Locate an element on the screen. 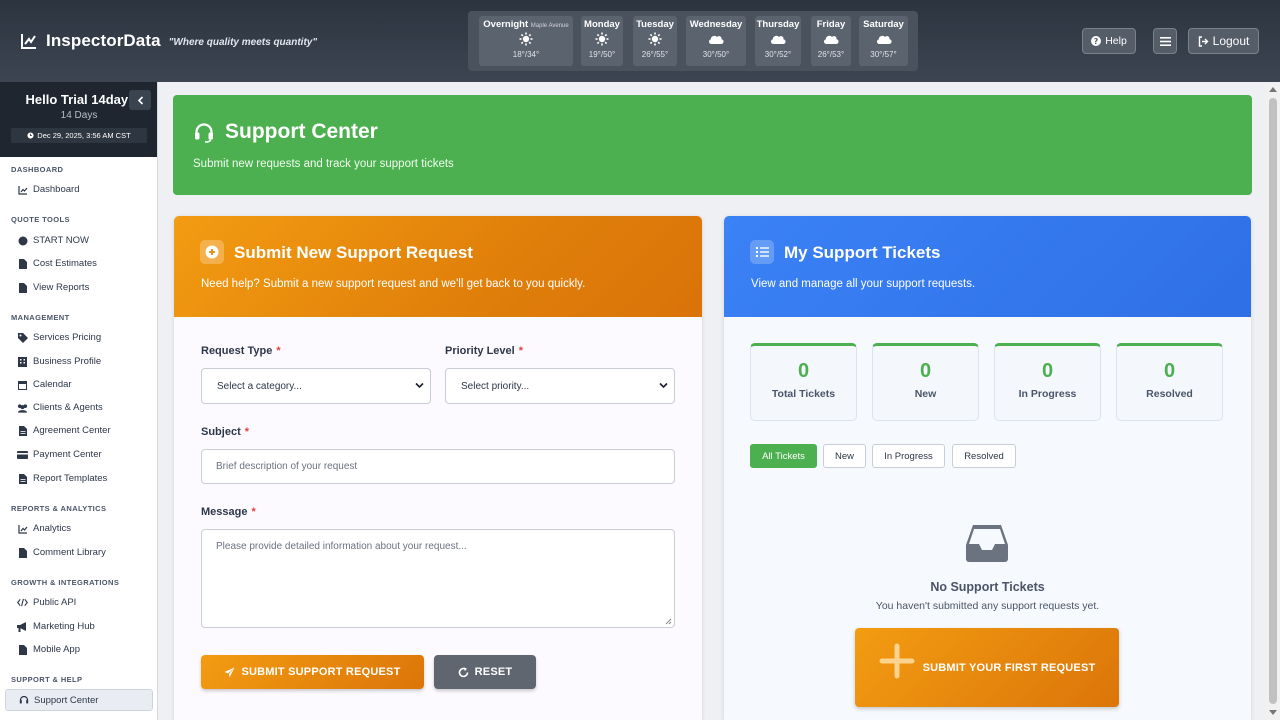  scroll-up-arrow is located at coordinates (1273, 89).